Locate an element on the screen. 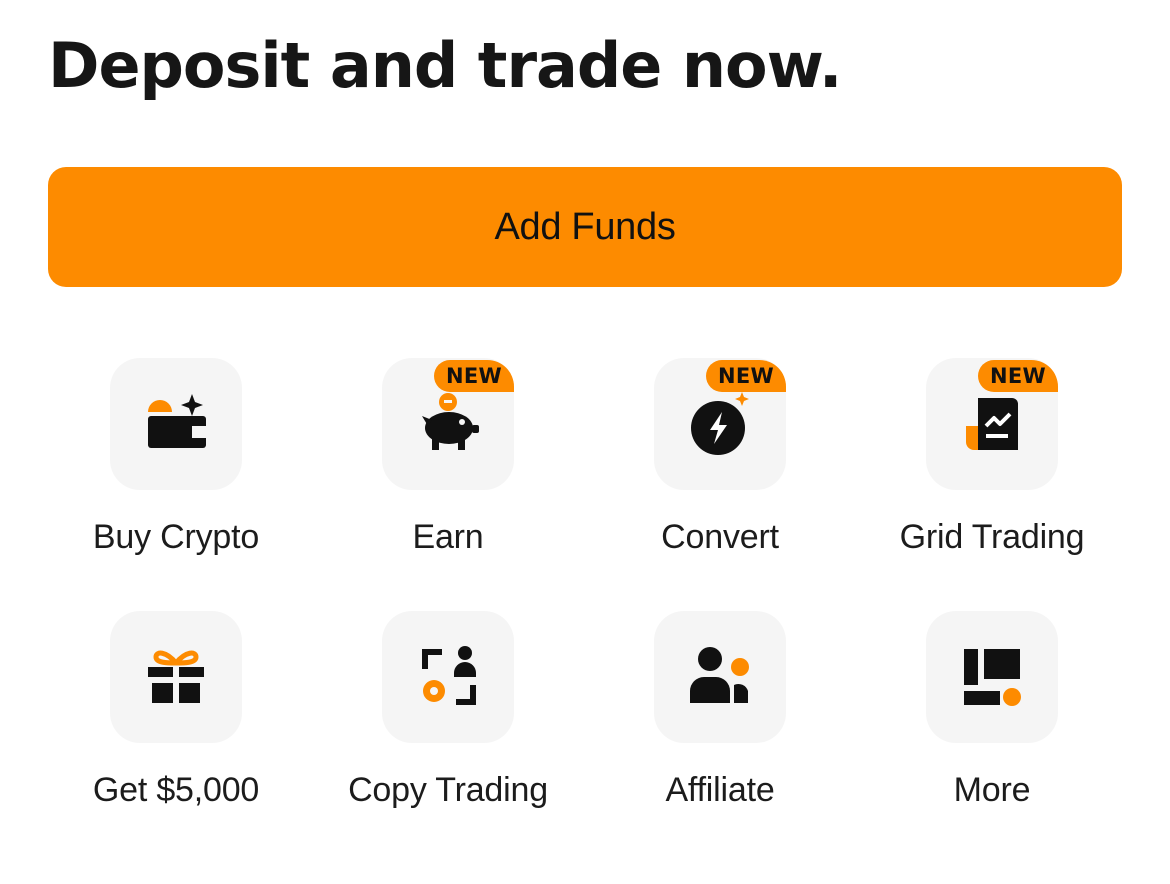  tile-label-affiliate: Affiliate is located at coordinates (720, 790).